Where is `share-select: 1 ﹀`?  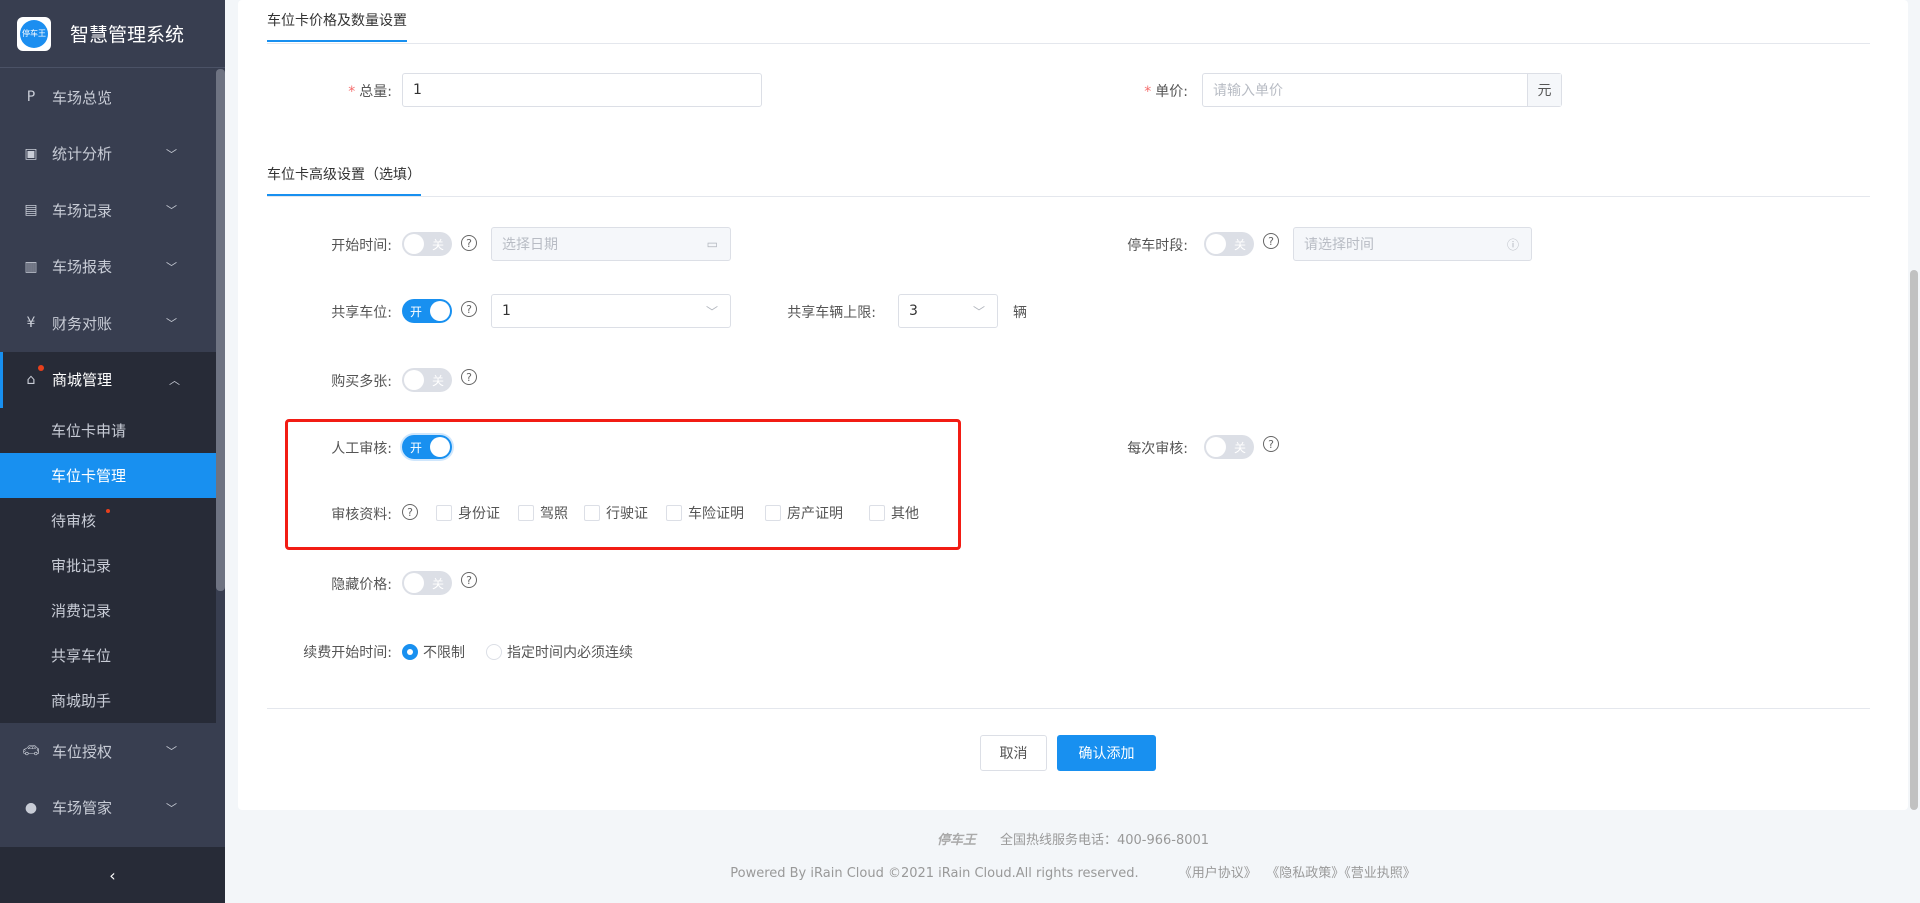 share-select: 1 ﹀ is located at coordinates (611, 311).